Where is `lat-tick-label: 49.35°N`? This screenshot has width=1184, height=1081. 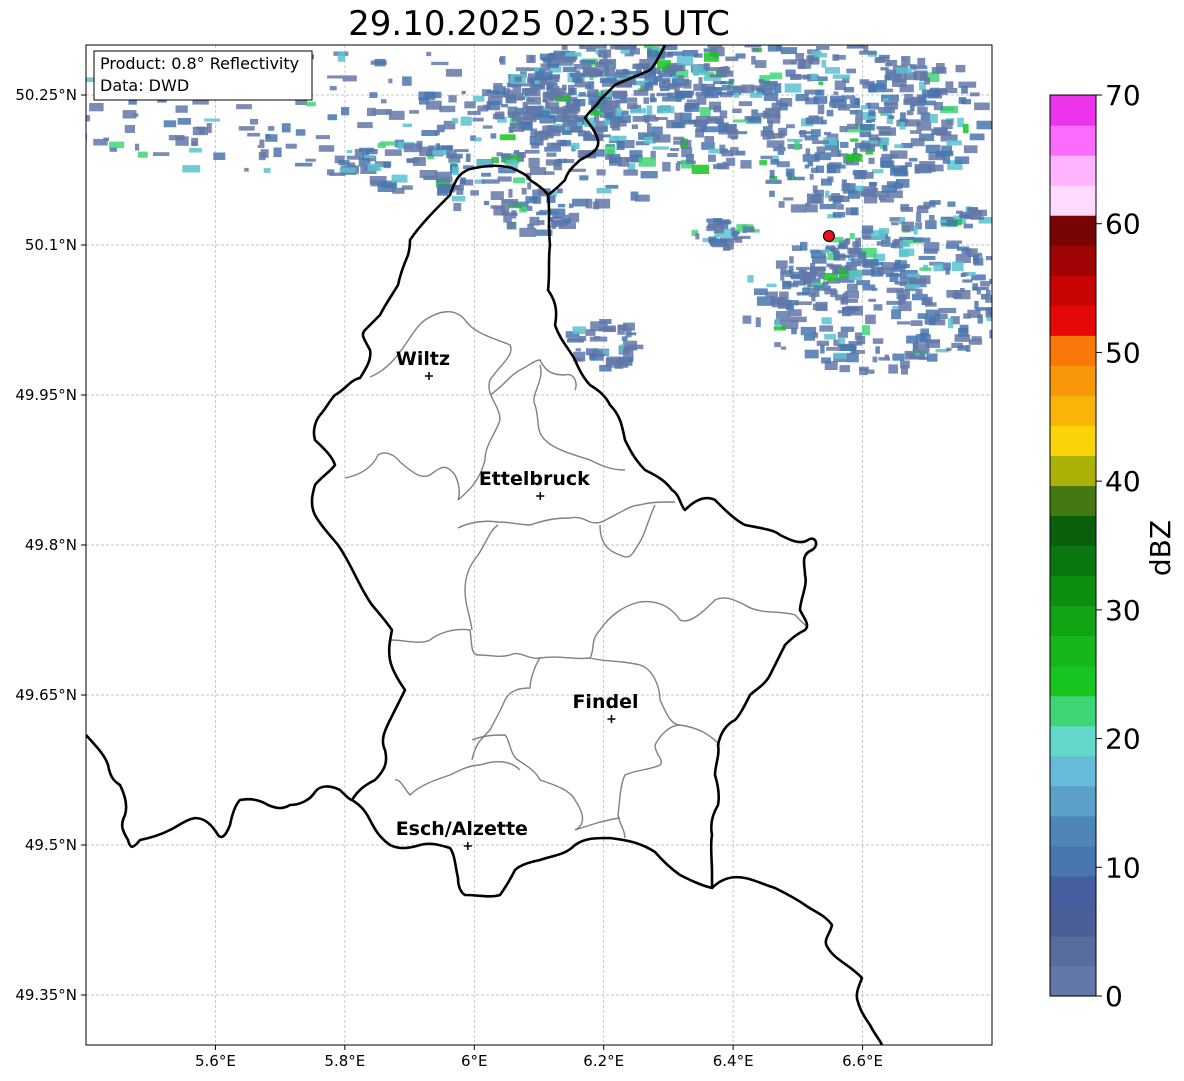
lat-tick-label: 49.35°N is located at coordinates (46, 995).